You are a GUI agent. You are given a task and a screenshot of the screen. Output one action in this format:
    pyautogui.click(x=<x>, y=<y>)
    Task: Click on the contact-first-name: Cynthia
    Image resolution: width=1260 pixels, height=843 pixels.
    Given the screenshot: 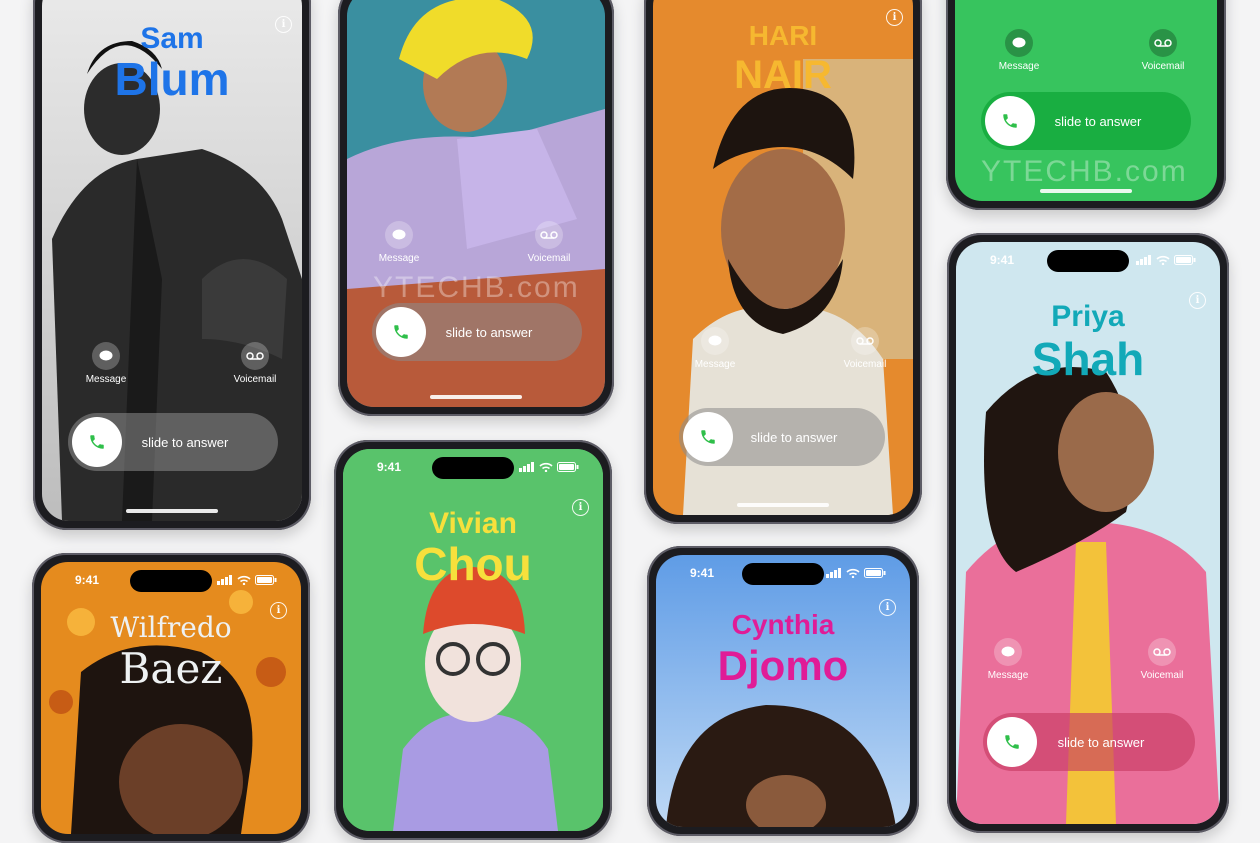 What is the action you would take?
    pyautogui.click(x=783, y=624)
    